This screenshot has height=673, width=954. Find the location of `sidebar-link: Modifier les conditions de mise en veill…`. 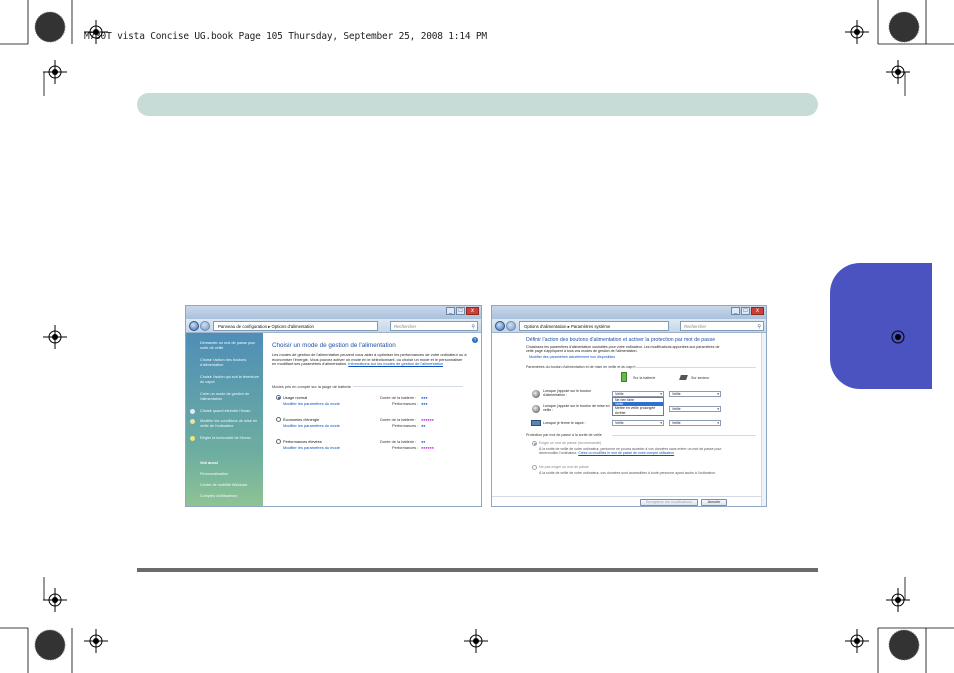

sidebar-link: Modifier les conditions de mise en veill… is located at coordinates (230, 423).